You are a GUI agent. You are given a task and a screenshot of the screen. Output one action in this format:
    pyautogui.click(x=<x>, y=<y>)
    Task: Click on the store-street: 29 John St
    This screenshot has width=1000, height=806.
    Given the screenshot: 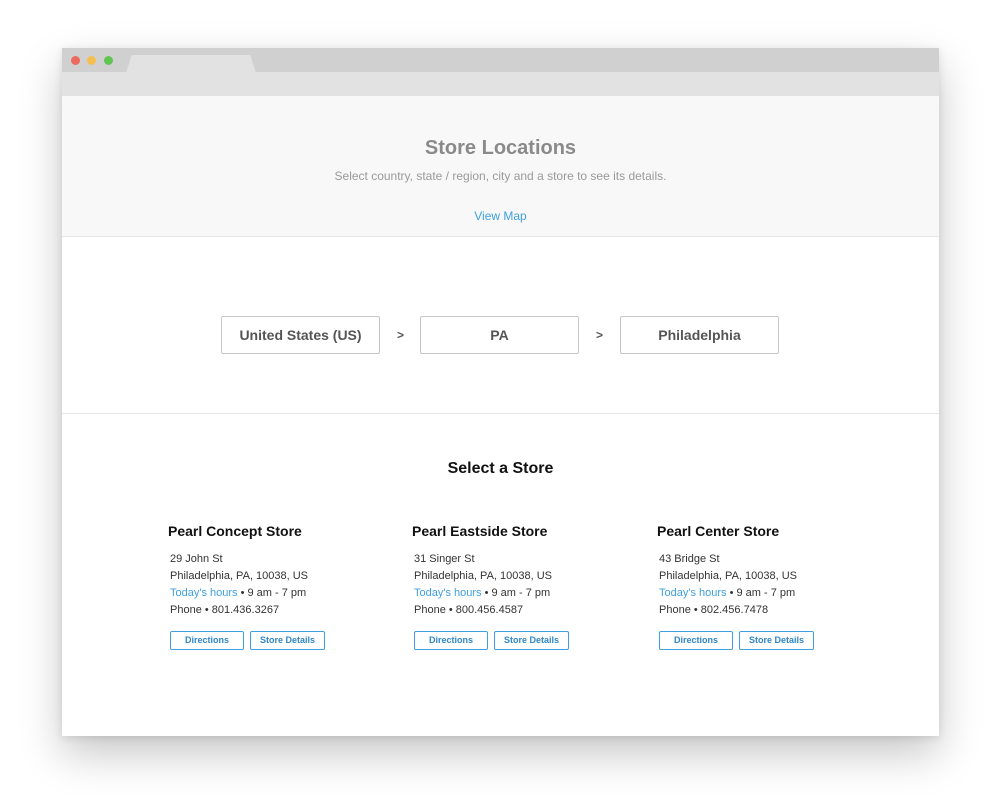 What is the action you would take?
    pyautogui.click(x=196, y=559)
    